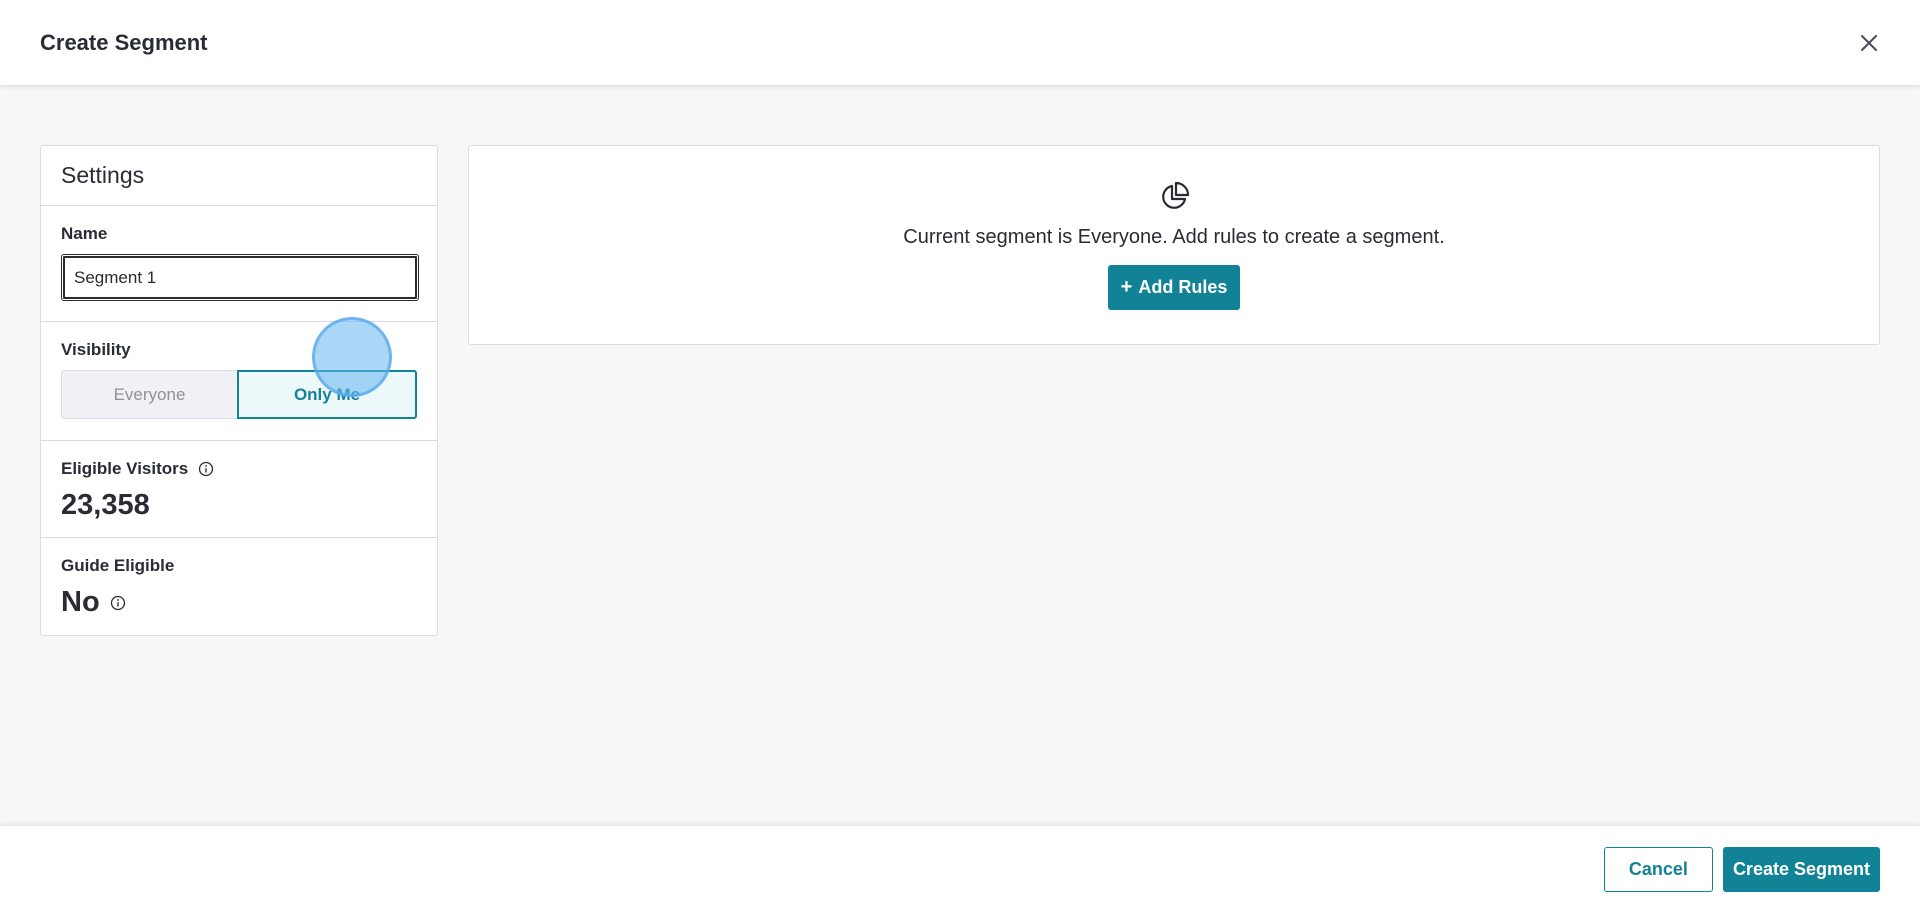  I want to click on visibility-section: Visibility Everyone Only Me, so click(239, 379).